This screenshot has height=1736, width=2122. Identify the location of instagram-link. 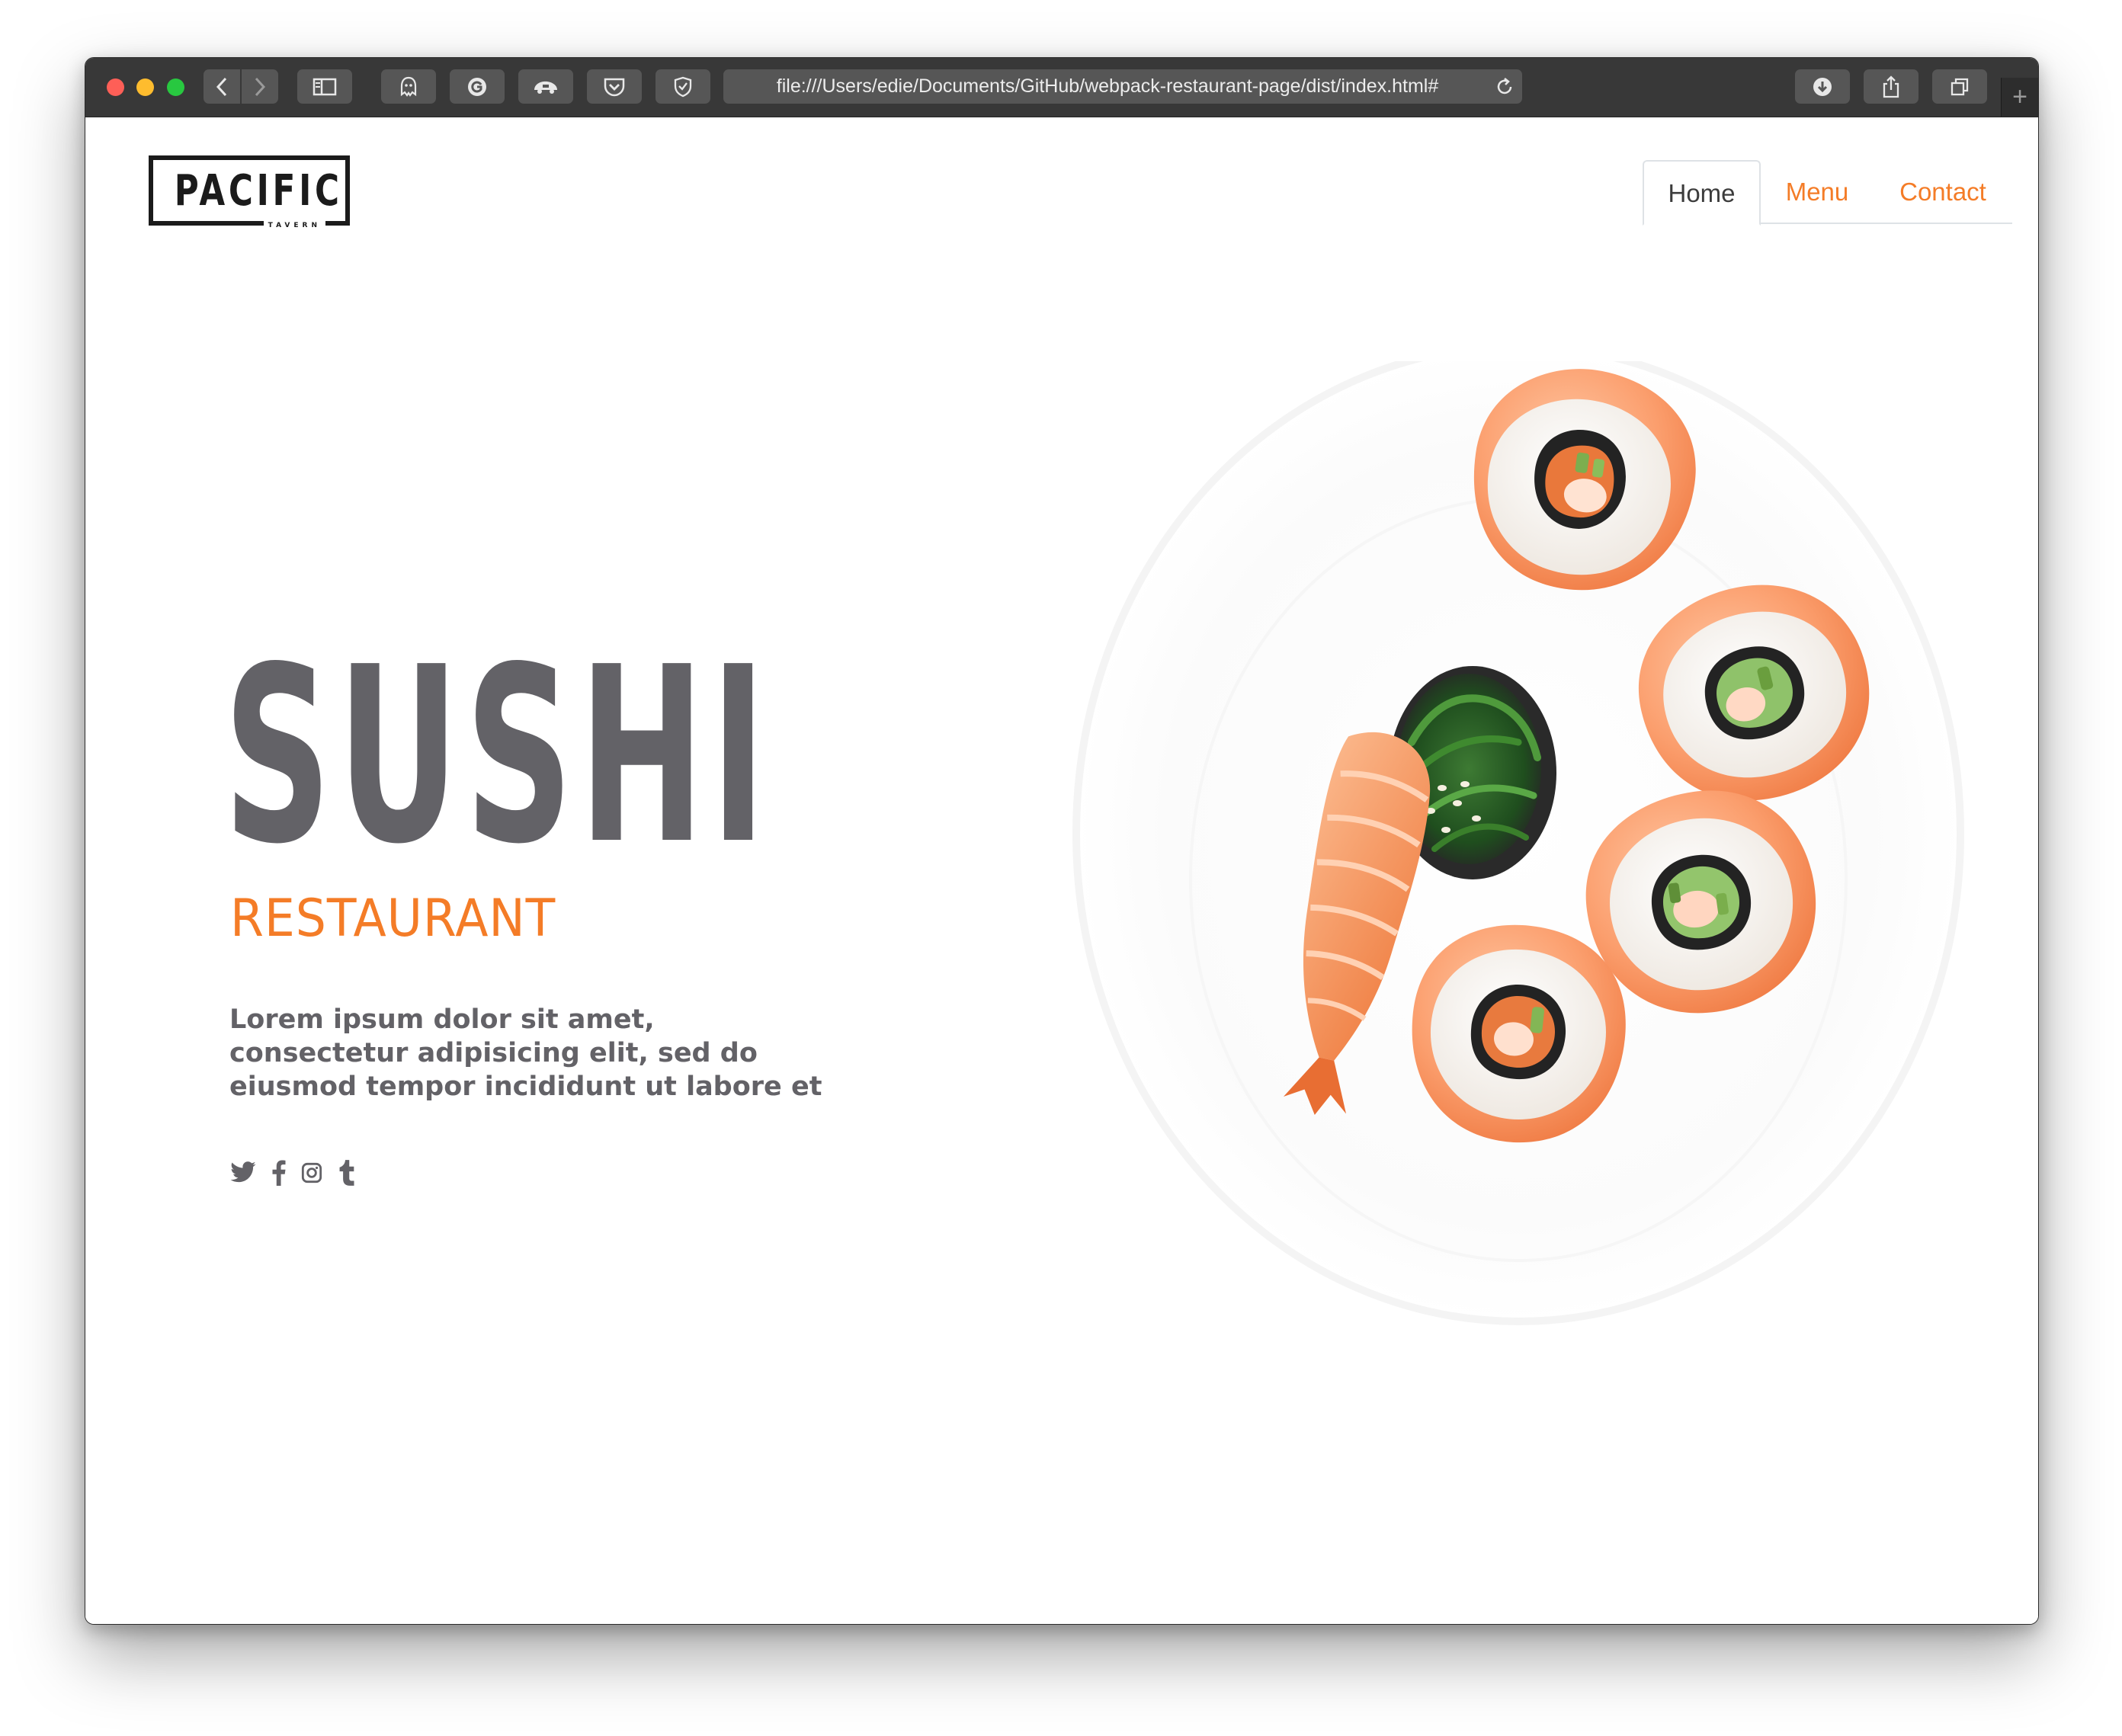
(311, 1172).